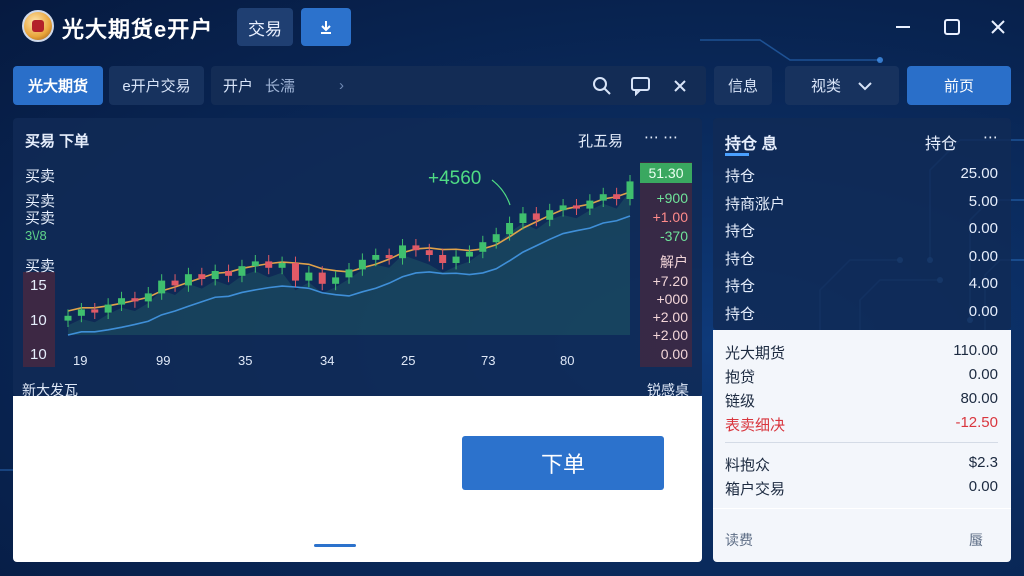 This screenshot has height=576, width=1024. What do you see at coordinates (673, 236) in the screenshot?
I see `side-value: -370` at bounding box center [673, 236].